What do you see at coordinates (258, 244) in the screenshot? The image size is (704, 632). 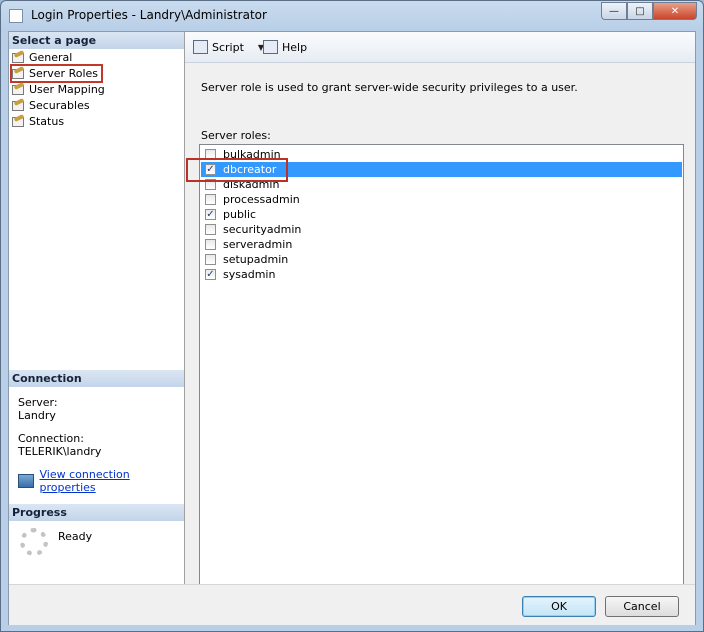 I see `role-name: serveradmin` at bounding box center [258, 244].